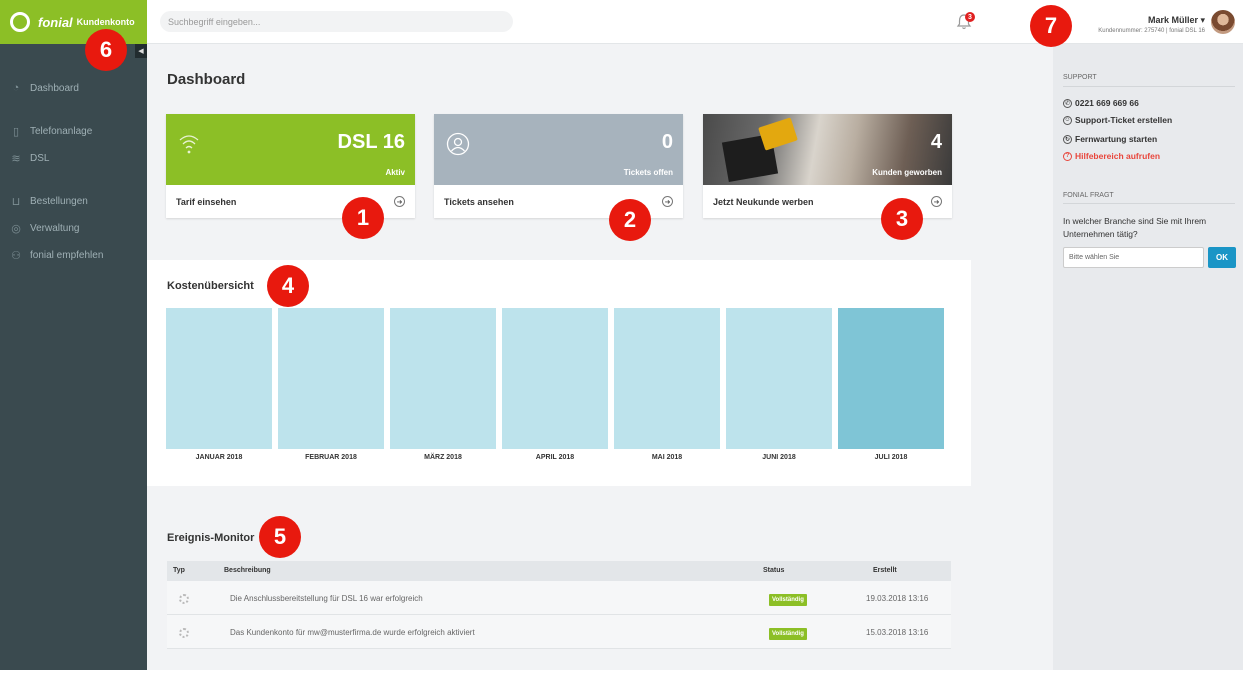 This screenshot has width=1243, height=681. What do you see at coordinates (189, 144) in the screenshot?
I see `wifi-icon` at bounding box center [189, 144].